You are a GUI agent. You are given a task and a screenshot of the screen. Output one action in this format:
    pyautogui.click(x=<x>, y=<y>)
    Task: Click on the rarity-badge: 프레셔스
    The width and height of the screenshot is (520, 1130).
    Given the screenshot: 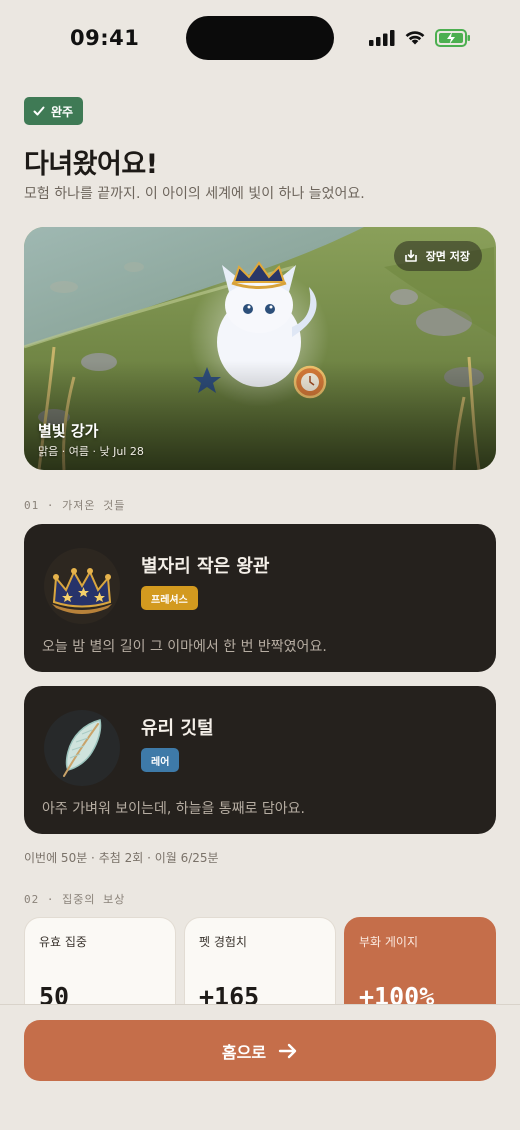 What is the action you would take?
    pyautogui.click(x=169, y=598)
    